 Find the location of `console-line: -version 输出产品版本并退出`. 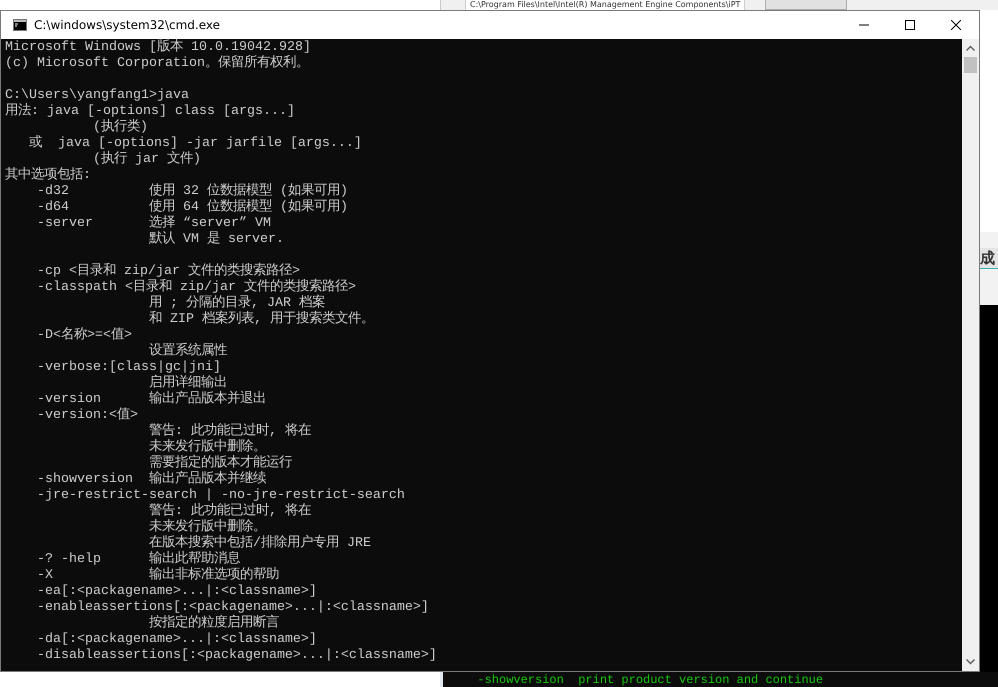

console-line: -version 输出产品版本并退出 is located at coordinates (151, 400).